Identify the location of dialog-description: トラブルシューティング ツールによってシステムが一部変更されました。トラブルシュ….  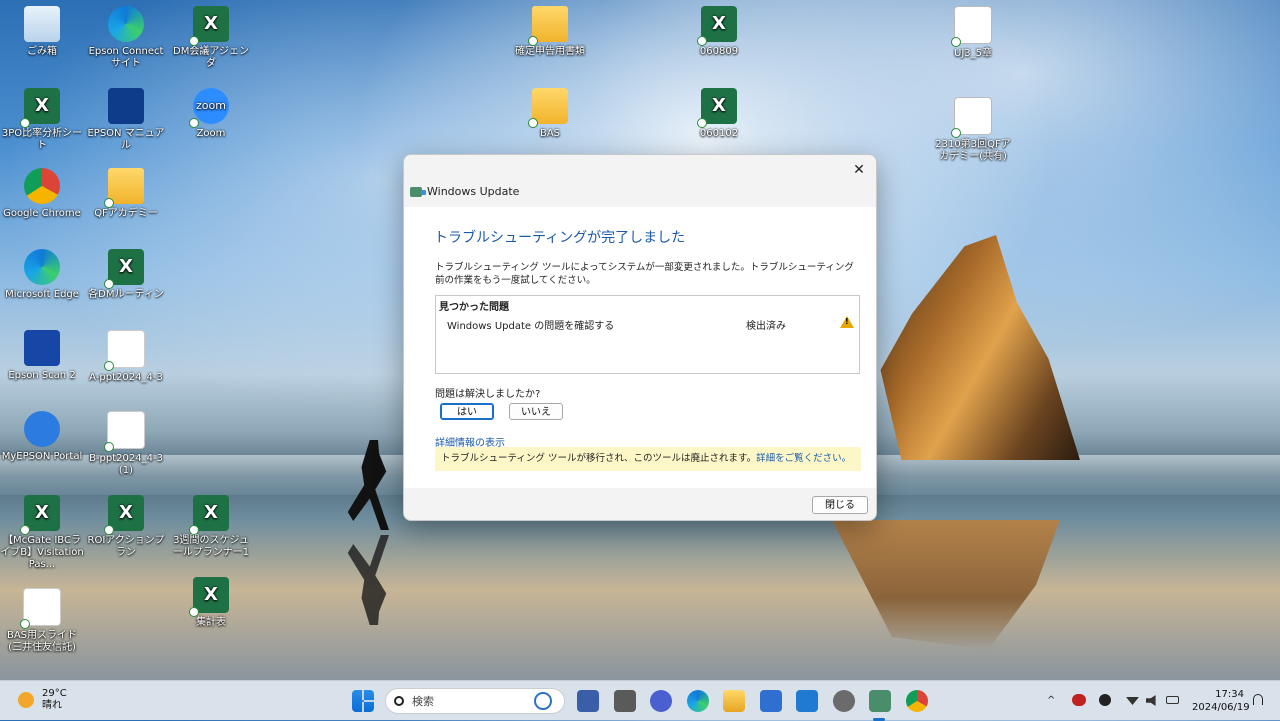
(644, 274).